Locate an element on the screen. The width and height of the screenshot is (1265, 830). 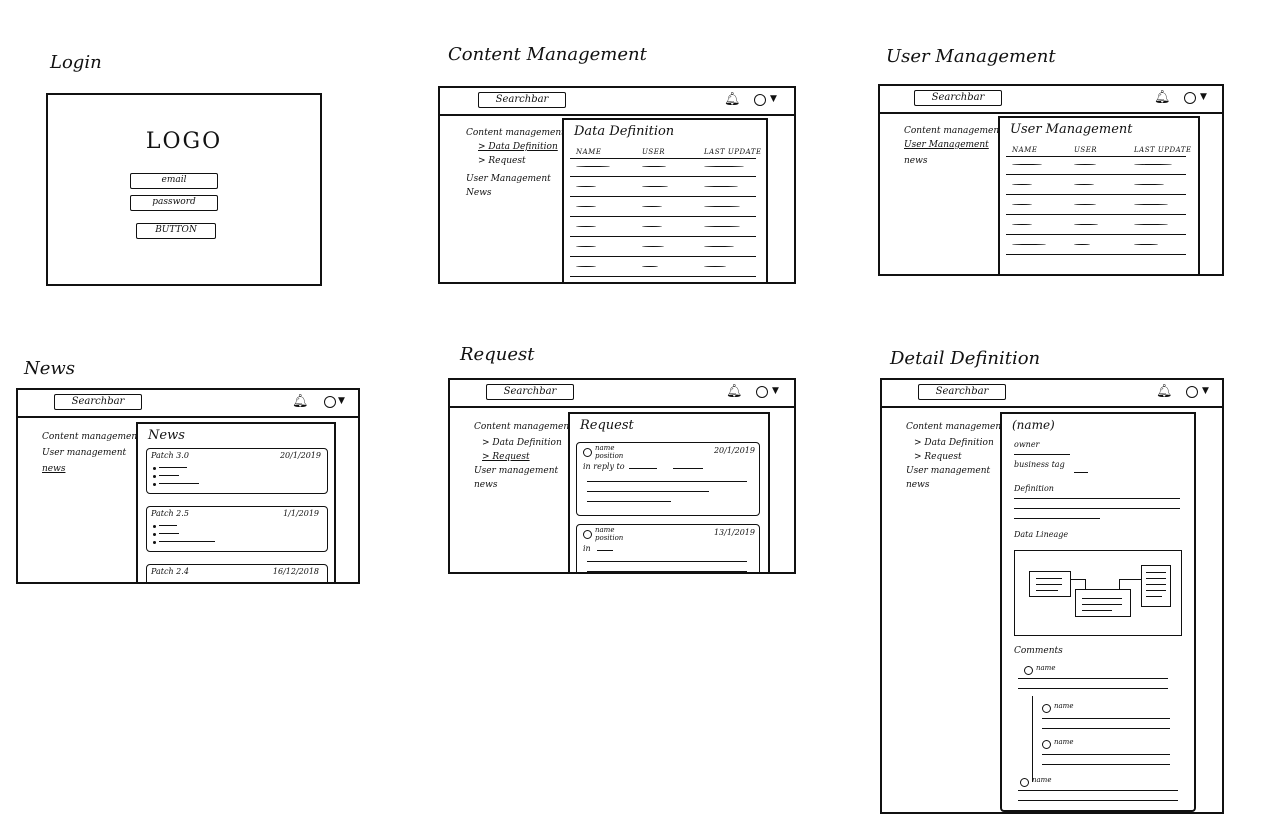
login-button: BUTTON is located at coordinates (176, 231).